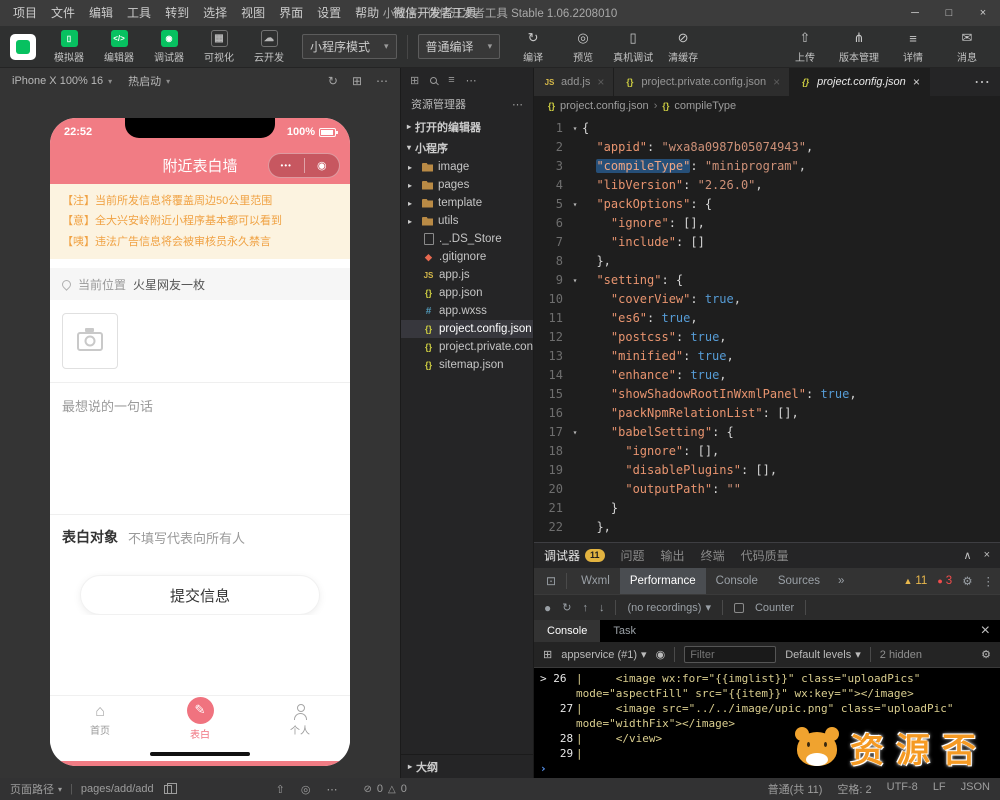 The image size is (1000, 800). What do you see at coordinates (633, 47) in the screenshot?
I see `toolbar-button: ▯ 真机调试` at bounding box center [633, 47].